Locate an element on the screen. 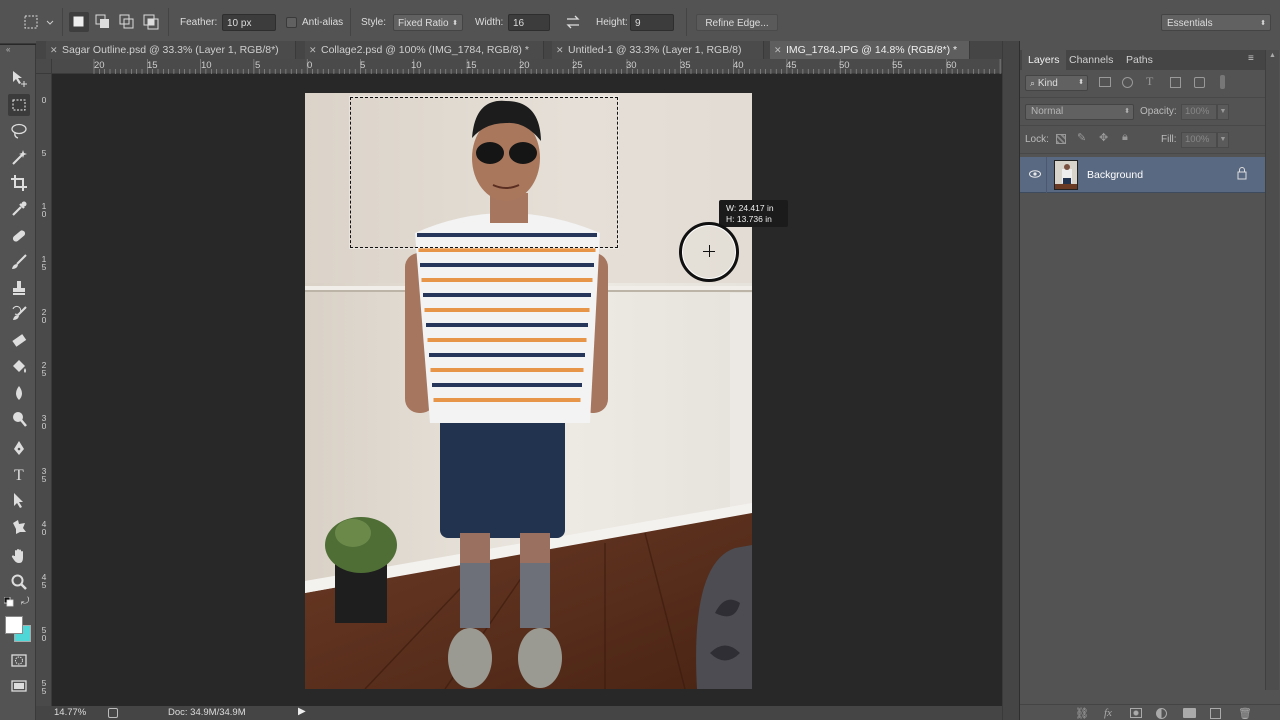  new-group-icon is located at coordinates (1189, 713).